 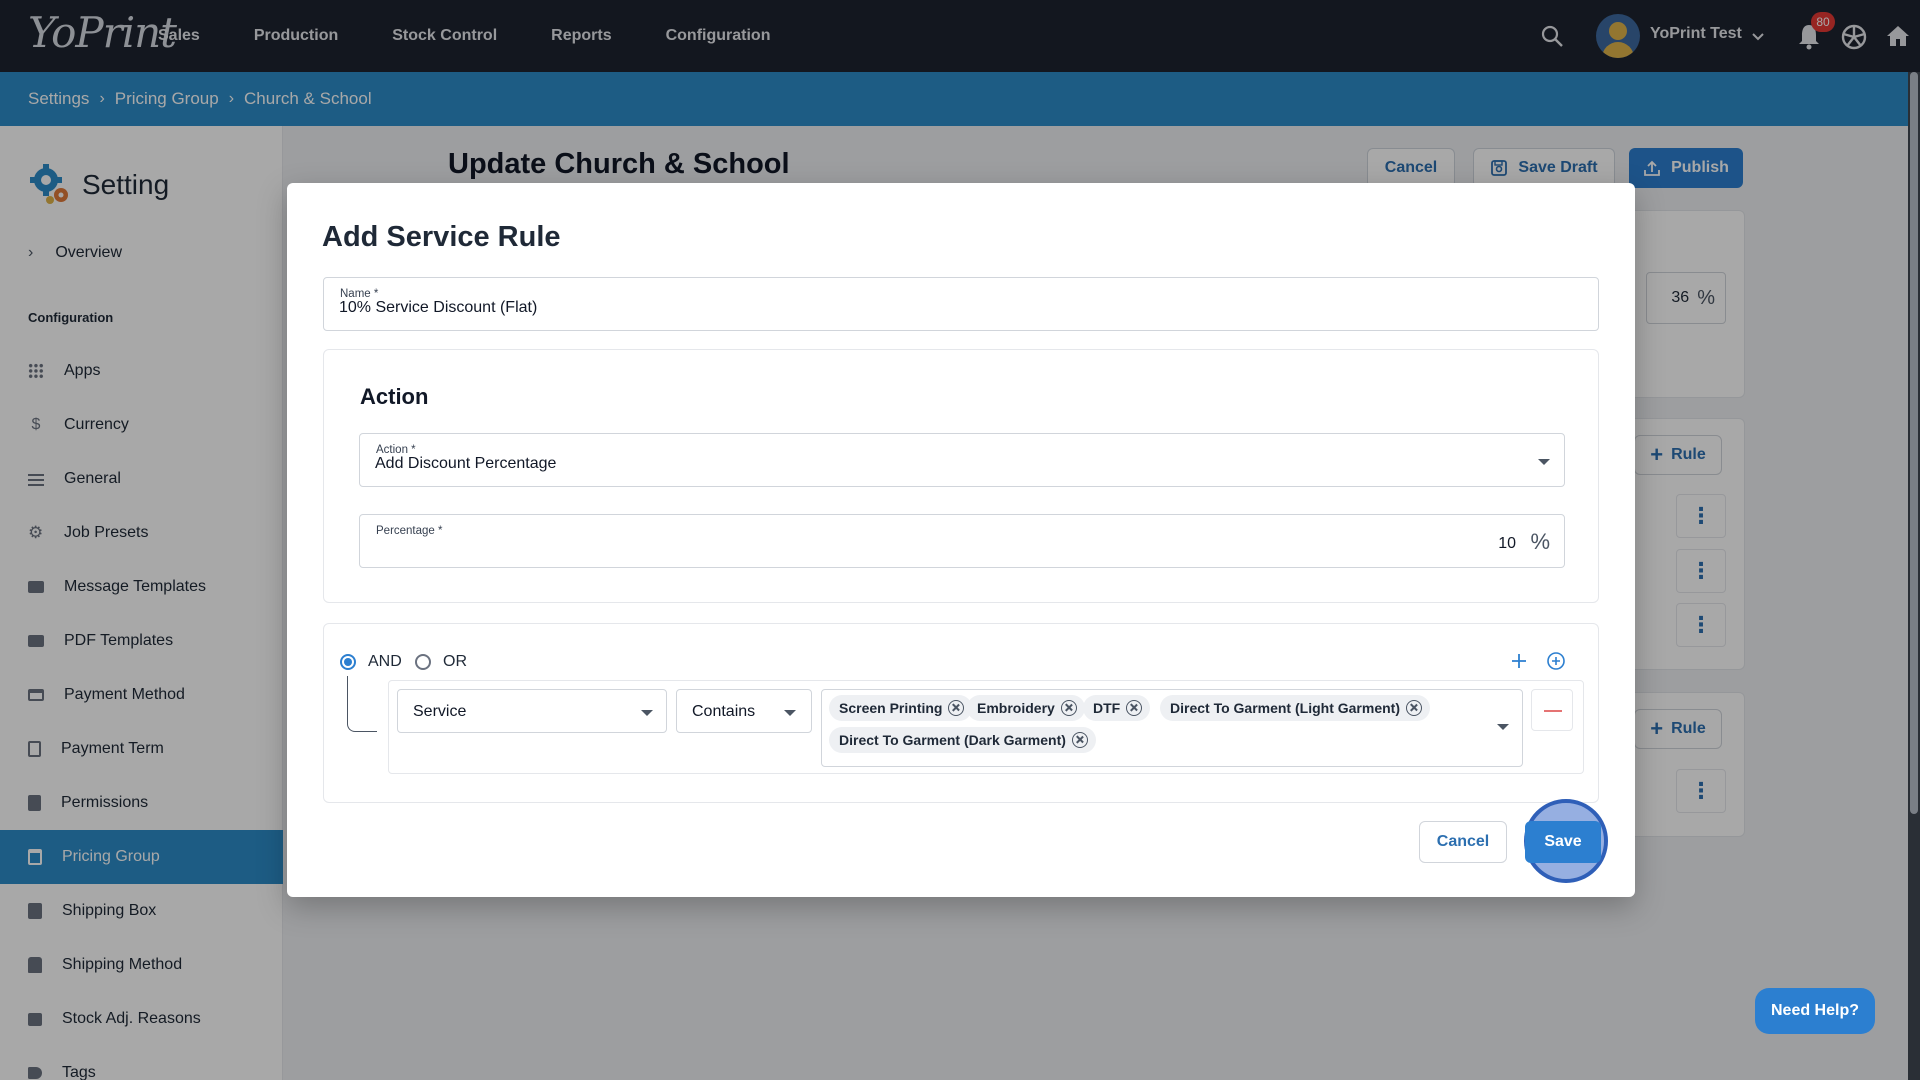 What do you see at coordinates (1507, 543) in the screenshot?
I see `percentage-field-value: 10` at bounding box center [1507, 543].